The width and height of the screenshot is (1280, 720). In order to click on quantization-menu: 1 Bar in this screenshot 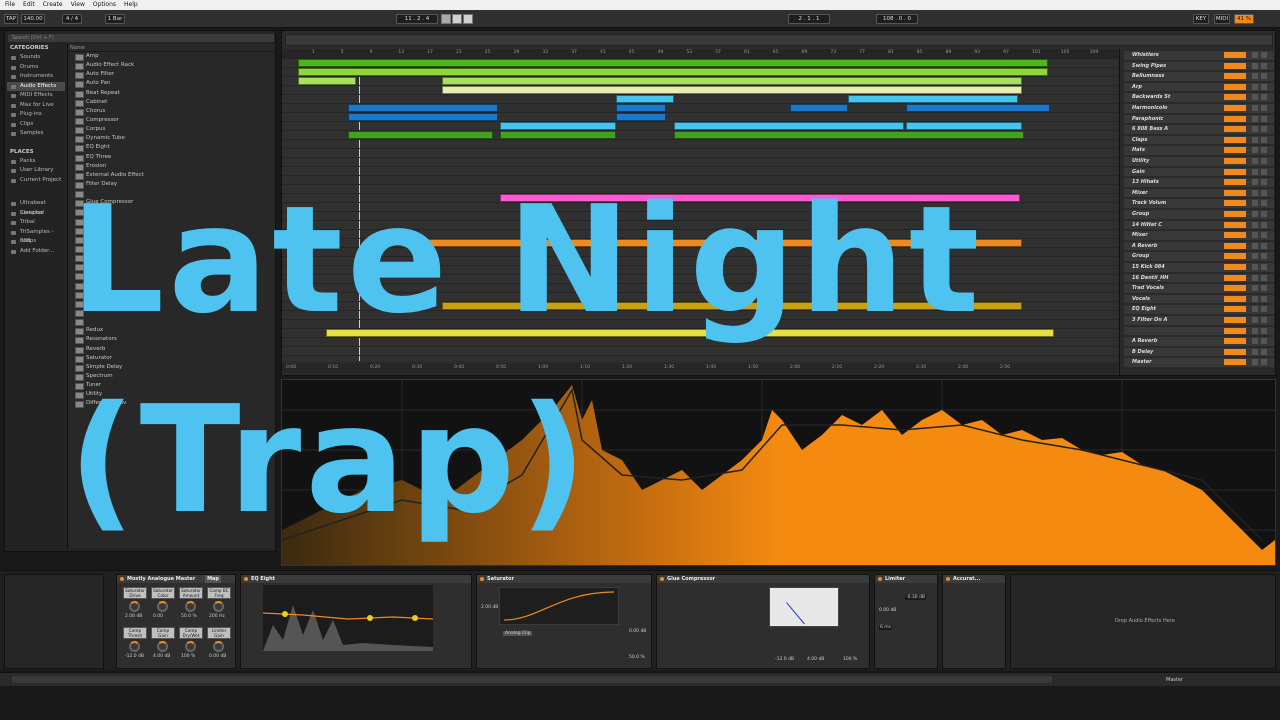, I will do `click(115, 19)`.